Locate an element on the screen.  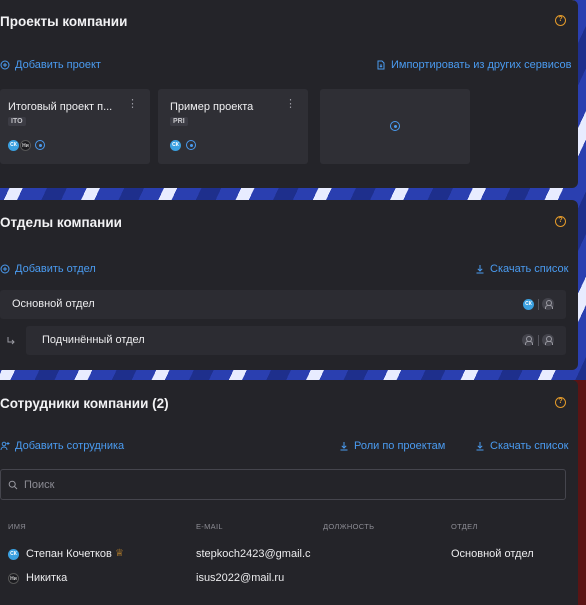
column-header-email: E-MAIL is located at coordinates (209, 526).